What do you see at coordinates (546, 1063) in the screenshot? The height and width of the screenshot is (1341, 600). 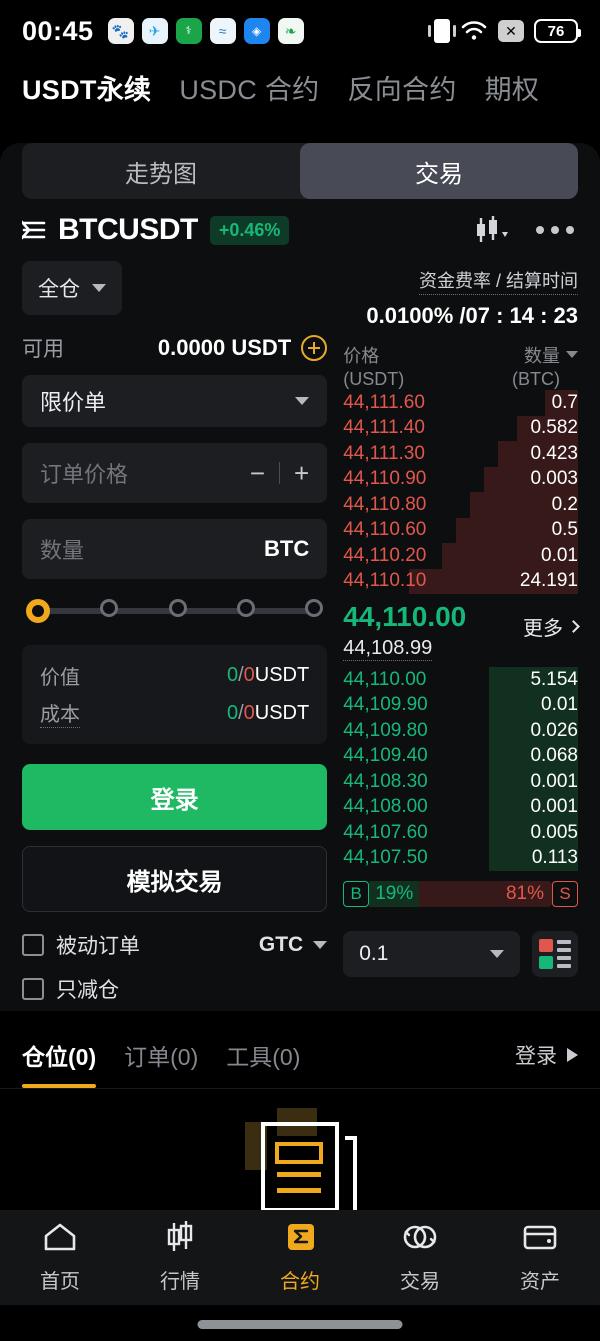 I see `section-login-link: 登录` at bounding box center [546, 1063].